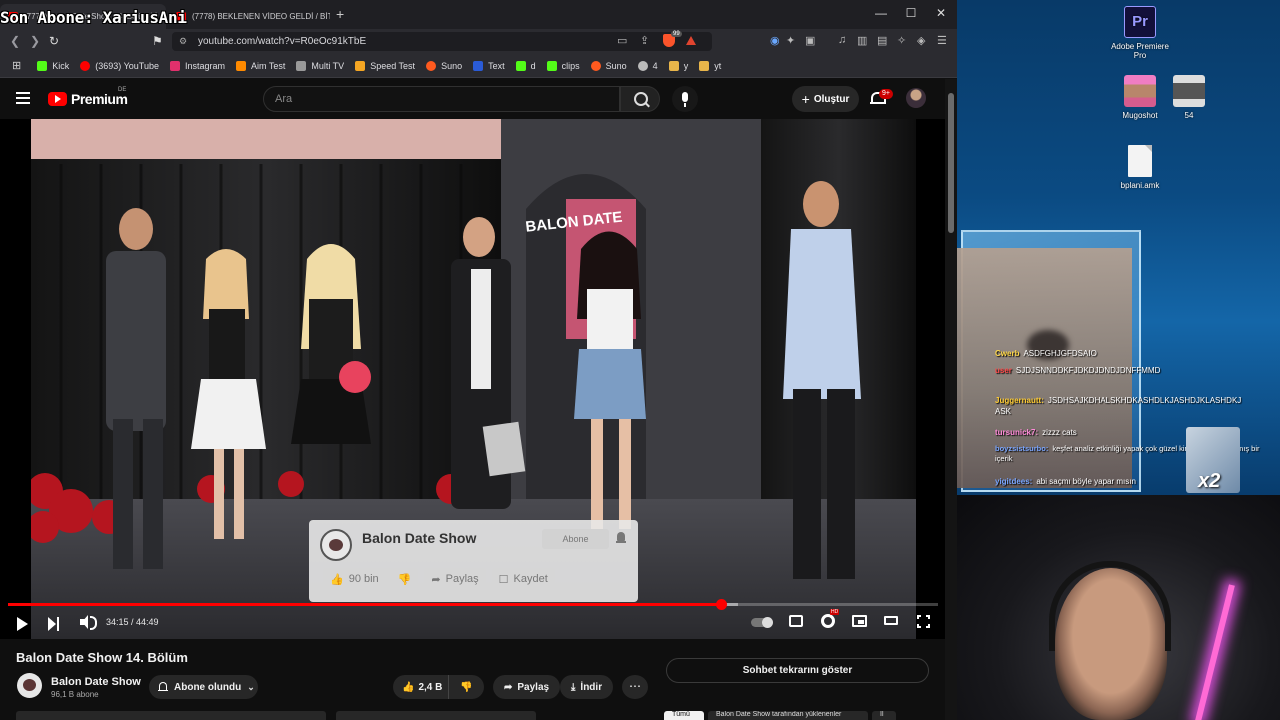 This screenshot has height=720, width=1280. I want to click on chip-channel-uploads: Balon Date Show tarafından yüklenenler, so click(788, 715).